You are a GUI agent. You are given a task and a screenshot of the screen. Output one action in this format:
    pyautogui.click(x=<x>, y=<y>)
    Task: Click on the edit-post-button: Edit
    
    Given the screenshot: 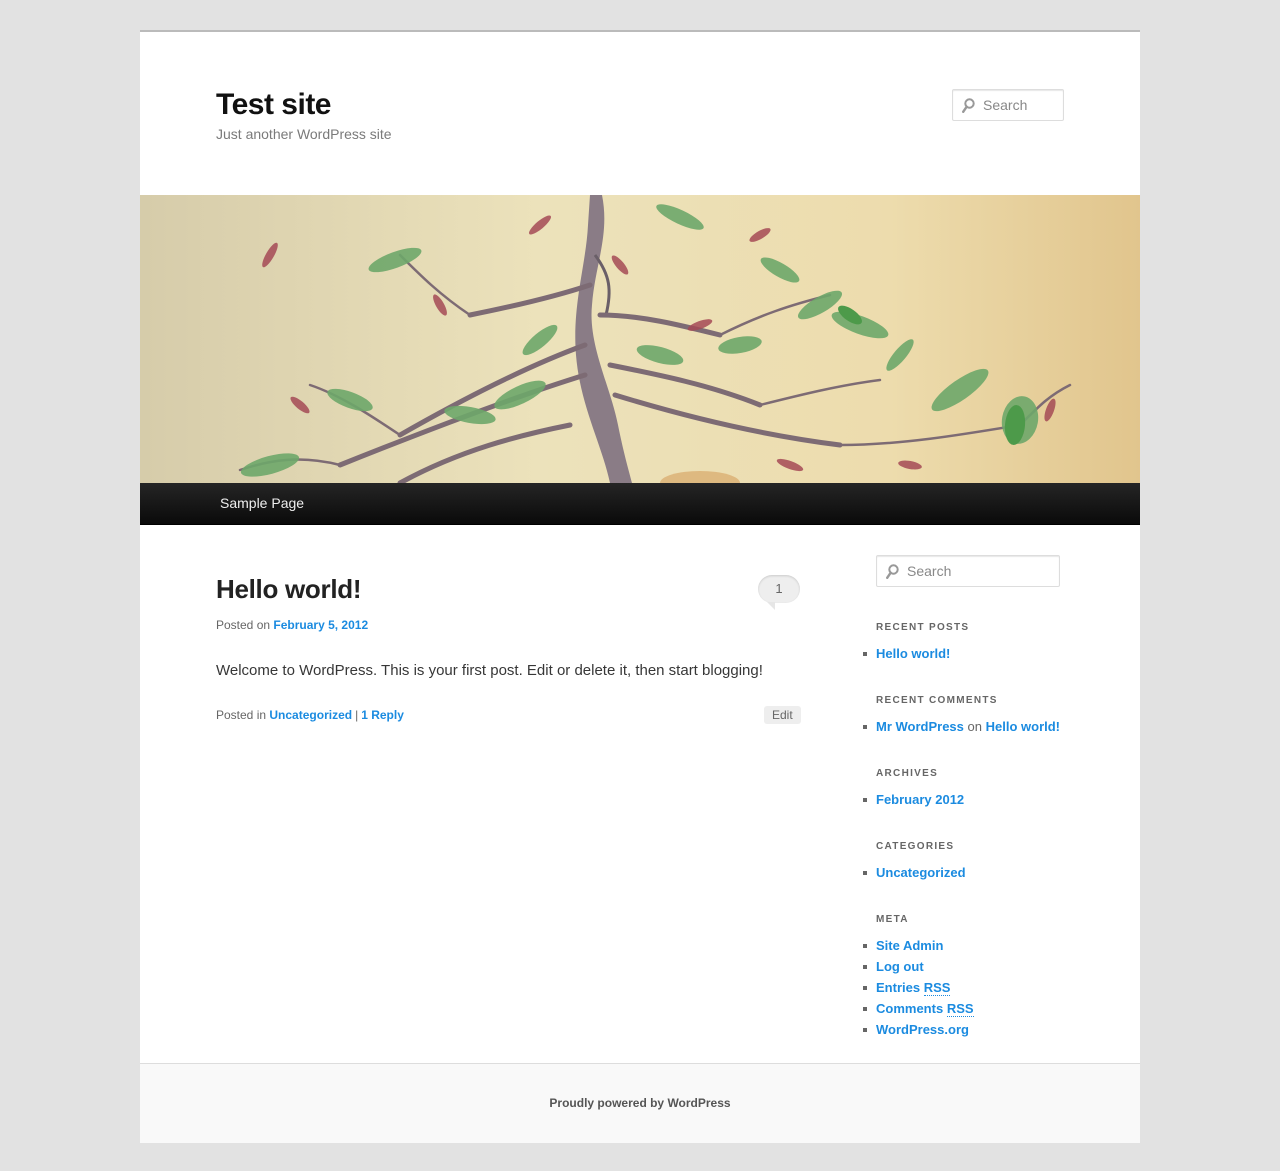 What is the action you would take?
    pyautogui.click(x=782, y=715)
    